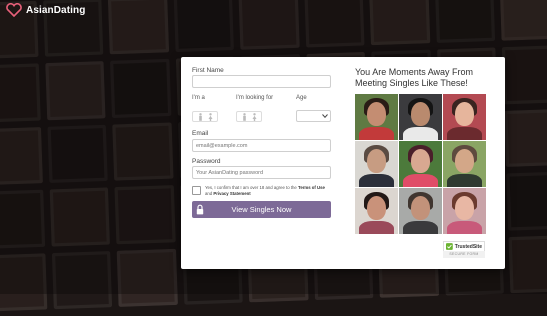  I want to click on brand-name: AsianDating, so click(56, 10).